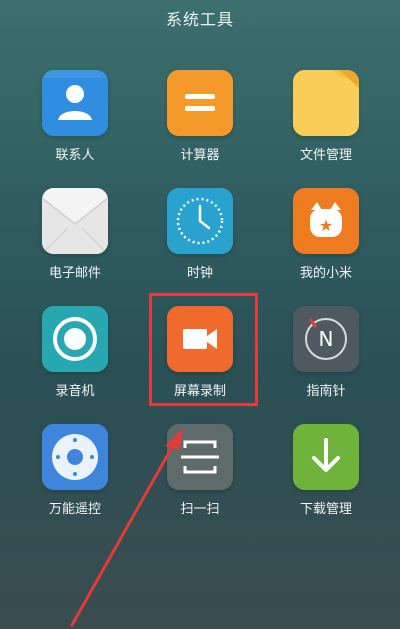 This screenshot has width=400, height=629. I want to click on app-recorder: 录音机, so click(75, 362).